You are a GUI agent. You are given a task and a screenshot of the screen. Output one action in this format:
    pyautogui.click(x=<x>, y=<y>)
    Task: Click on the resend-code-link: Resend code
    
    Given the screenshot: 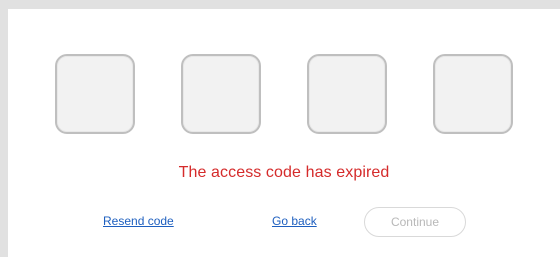 What is the action you would take?
    pyautogui.click(x=138, y=221)
    